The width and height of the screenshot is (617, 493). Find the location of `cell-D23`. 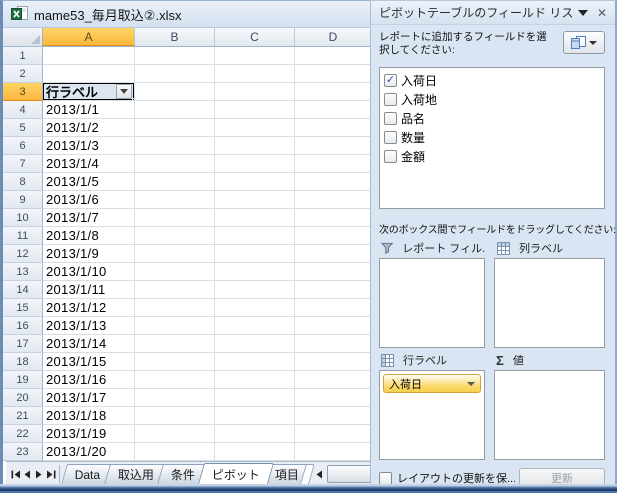

cell-D23 is located at coordinates (333, 452).